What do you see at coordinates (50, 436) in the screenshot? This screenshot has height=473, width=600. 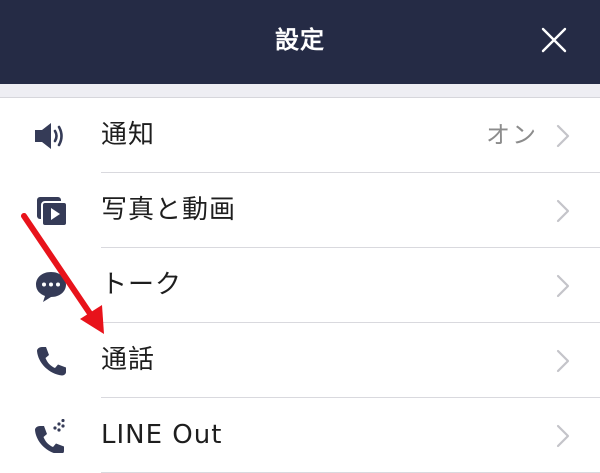 I see `line-out-phone-icon` at bounding box center [50, 436].